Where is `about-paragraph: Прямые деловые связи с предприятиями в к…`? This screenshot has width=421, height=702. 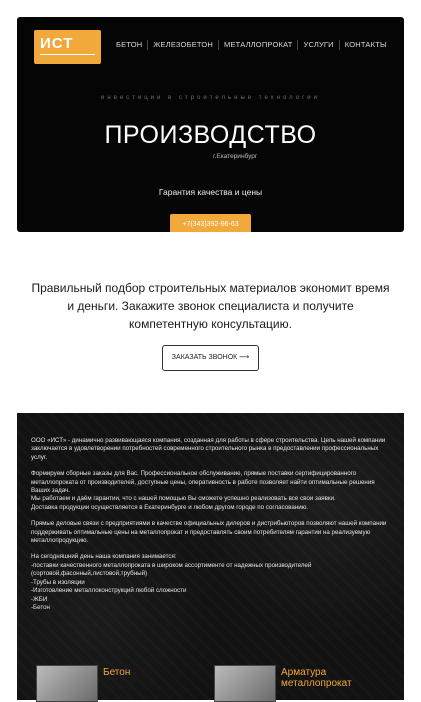 about-paragraph: Прямые деловые связи с предприятиями в к… is located at coordinates (209, 532).